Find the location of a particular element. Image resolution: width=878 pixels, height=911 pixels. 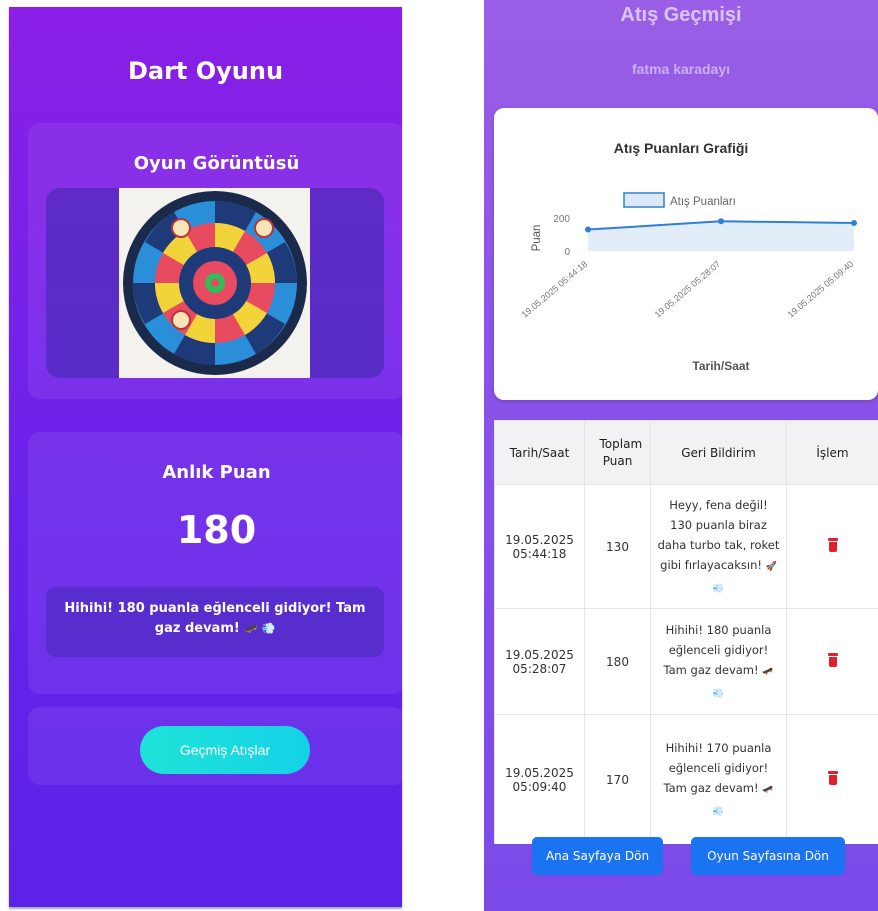

header-feedback: Geri Bildirim is located at coordinates (718, 452).